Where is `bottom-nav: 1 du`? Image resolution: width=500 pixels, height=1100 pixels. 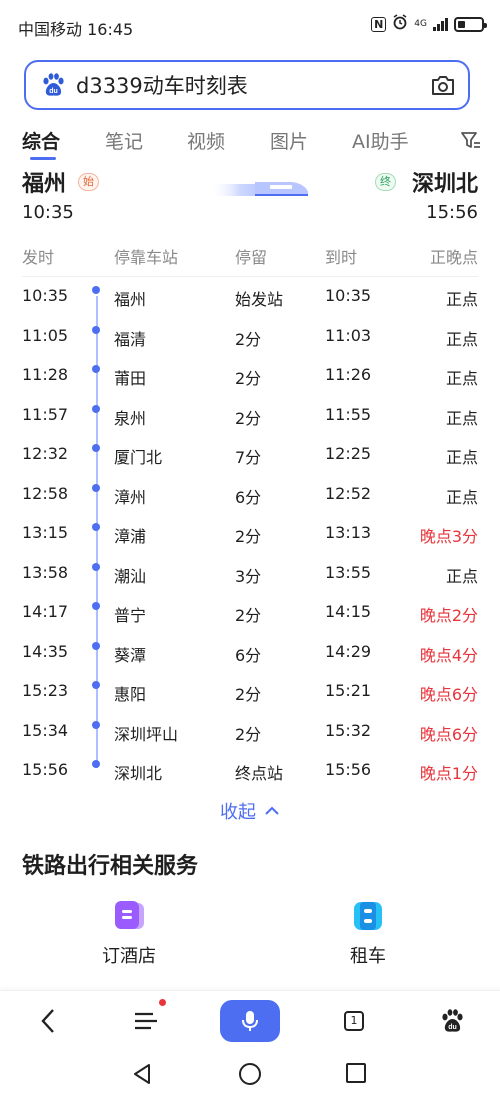 bottom-nav: 1 du is located at coordinates (250, 1020).